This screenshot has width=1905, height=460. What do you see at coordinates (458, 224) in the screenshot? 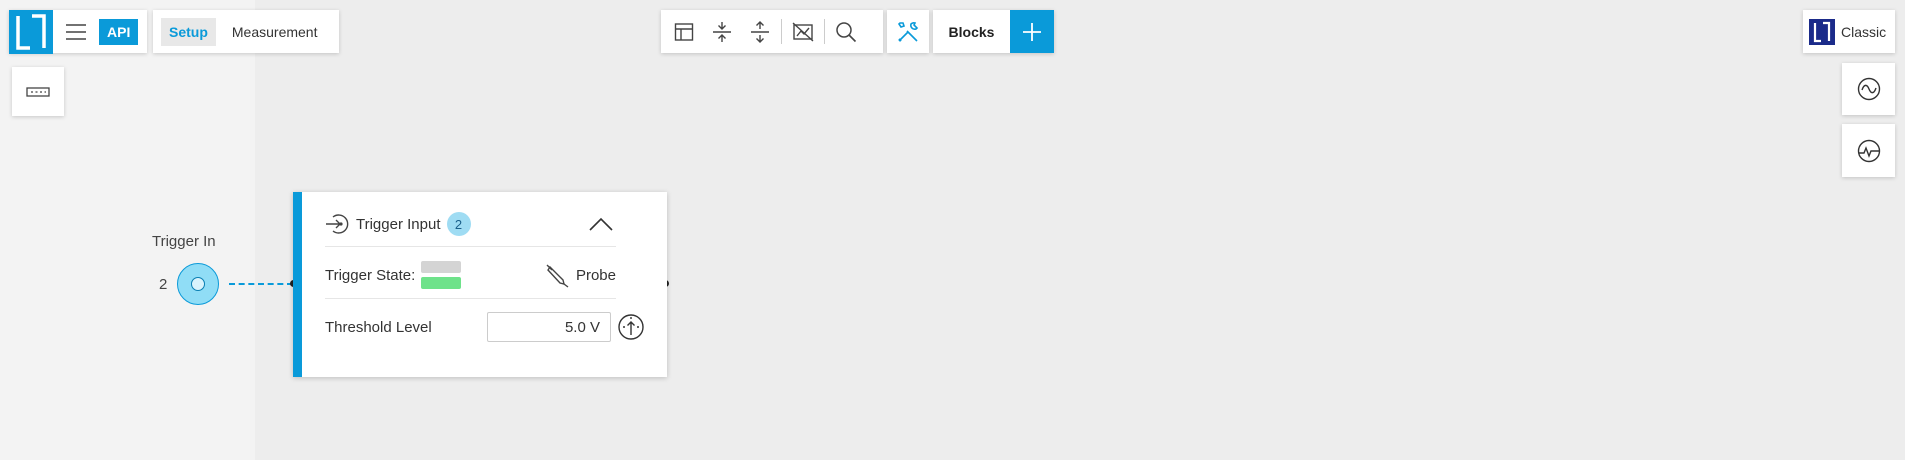
I see `block-count-badge: 2` at bounding box center [458, 224].